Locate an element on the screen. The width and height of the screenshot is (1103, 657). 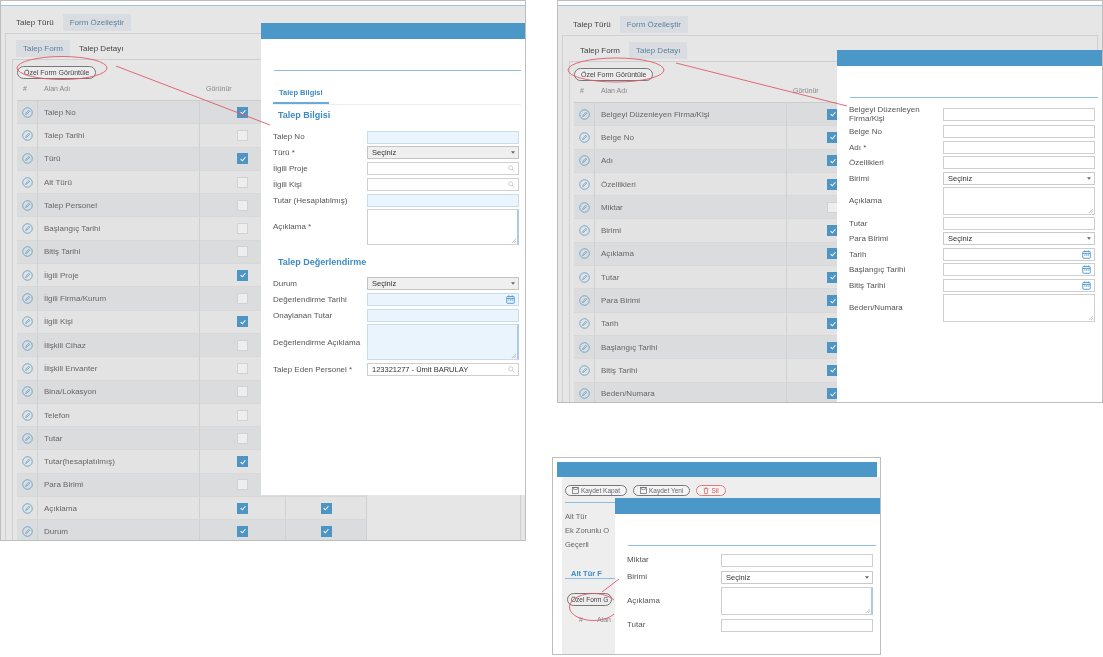
tab: Talep Form is located at coordinates (600, 50).